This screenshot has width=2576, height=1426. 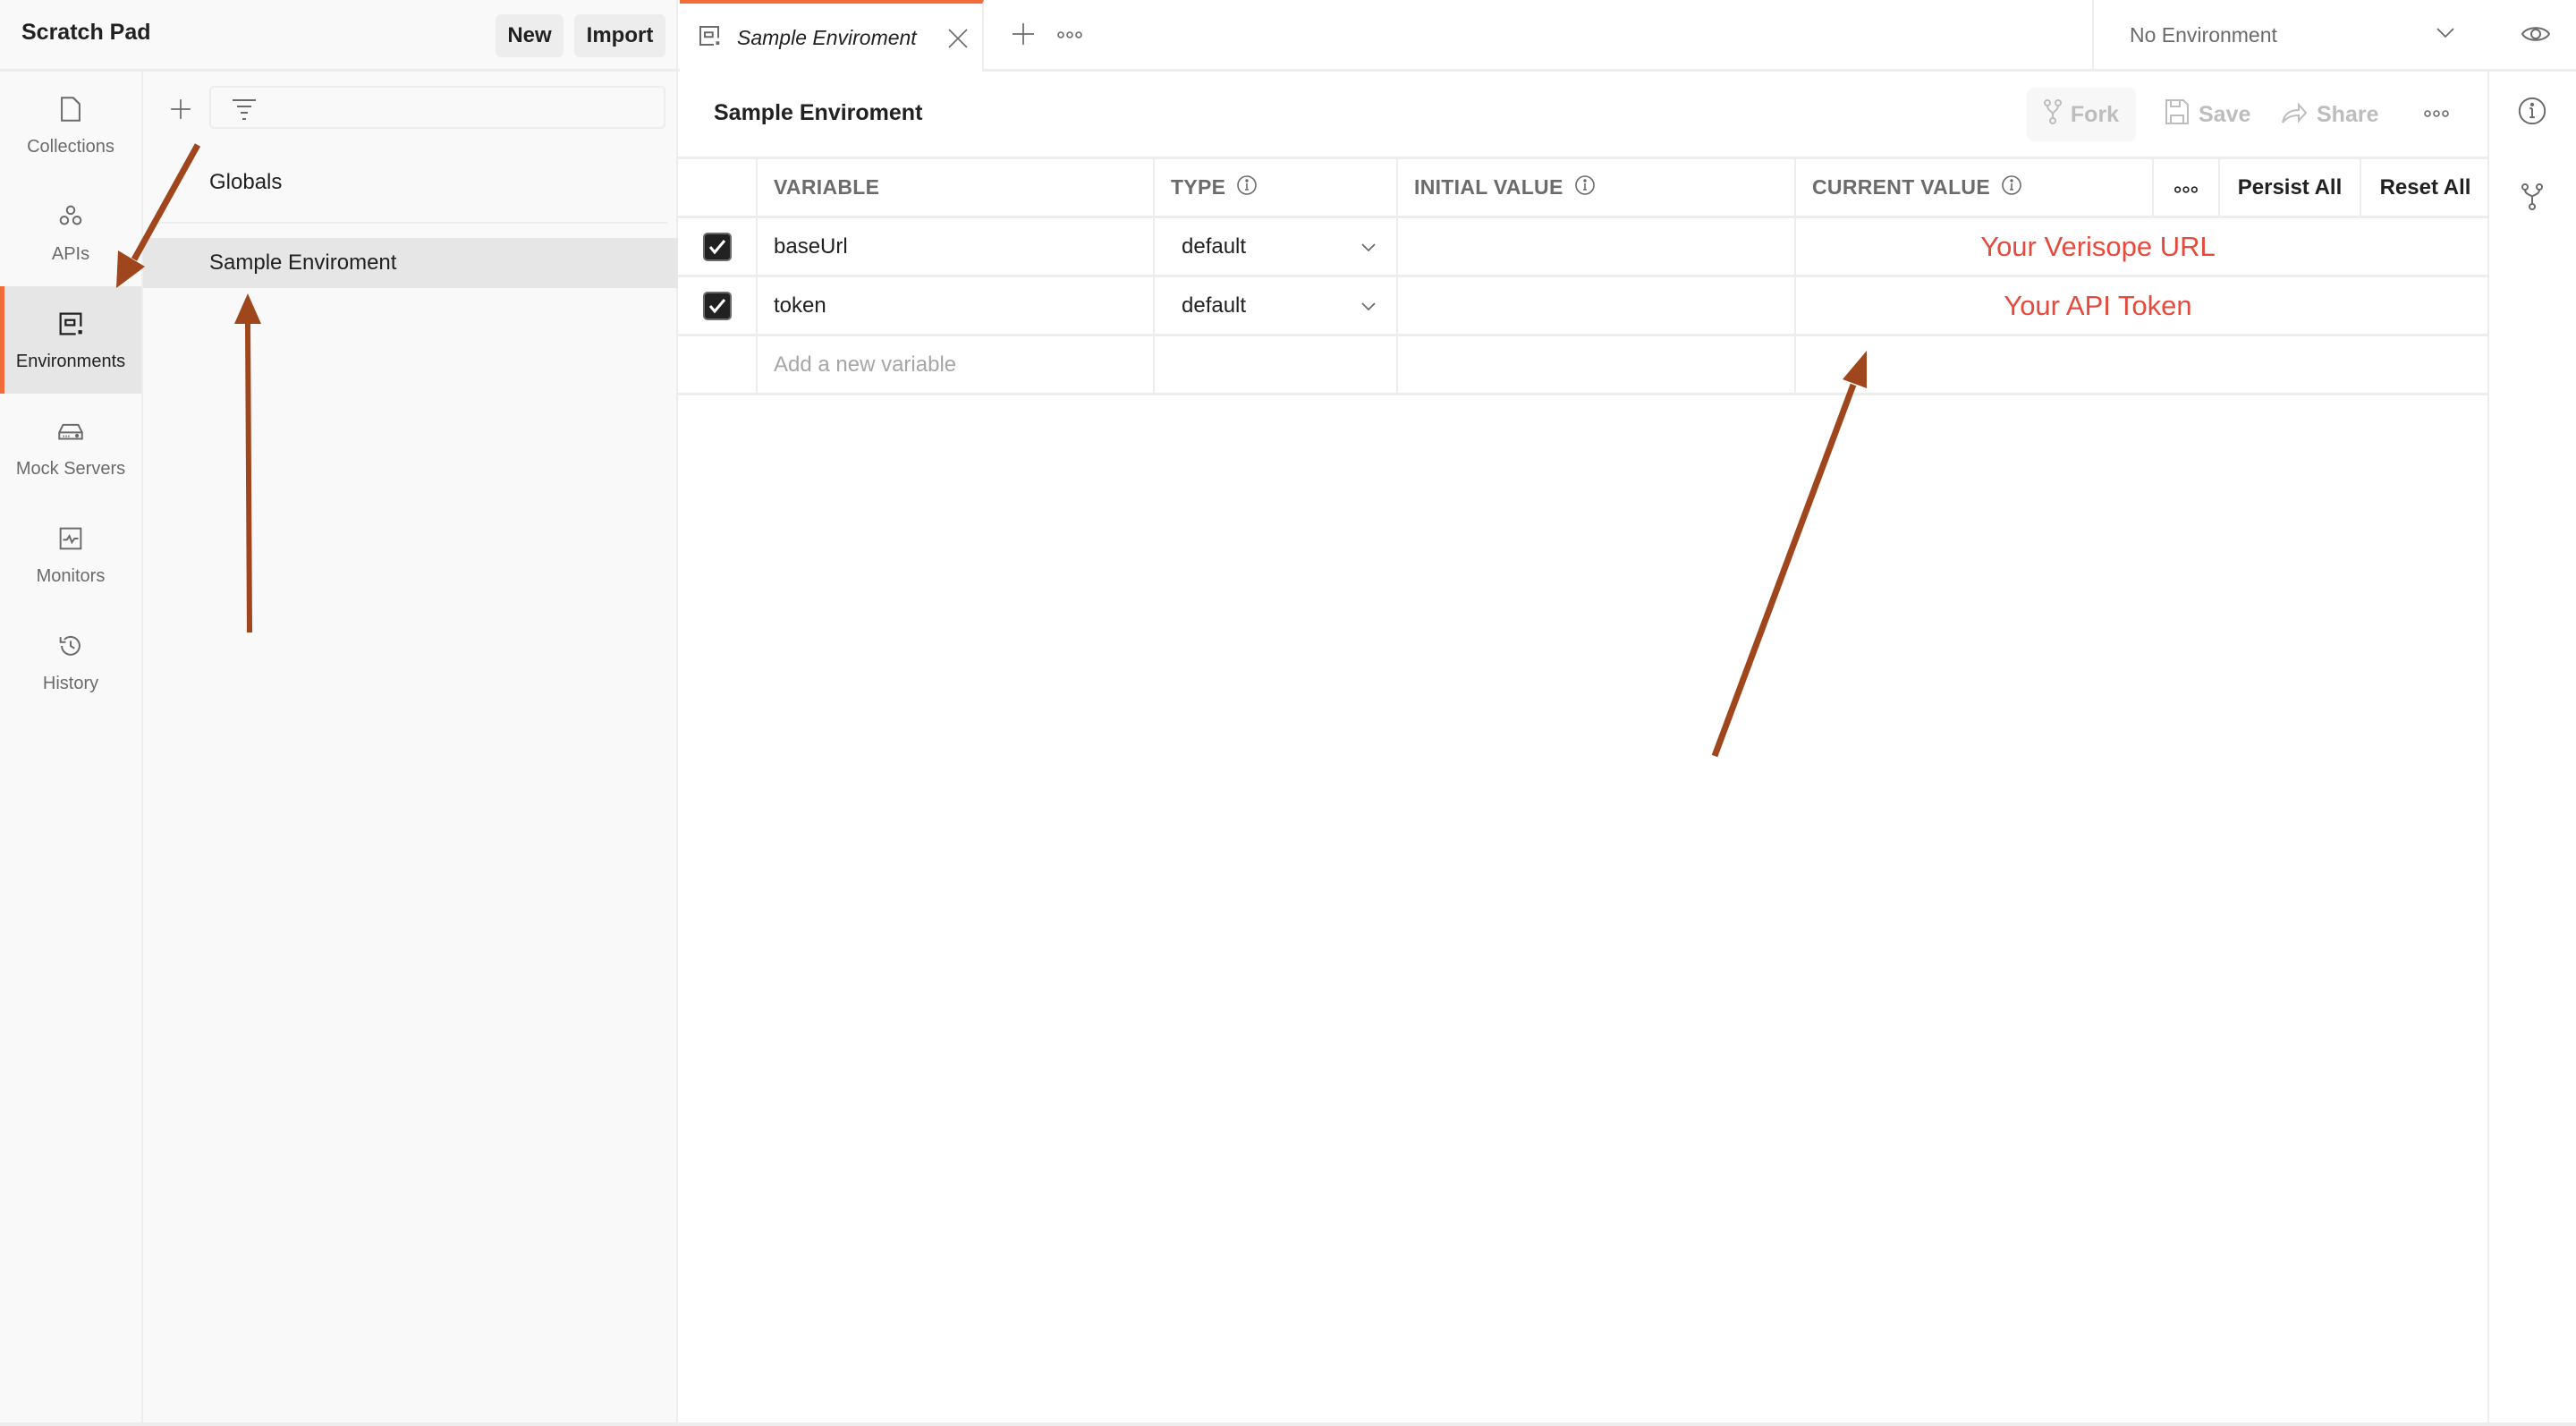 What do you see at coordinates (70, 469) in the screenshot?
I see `sidebar-item-label: Mock Servers` at bounding box center [70, 469].